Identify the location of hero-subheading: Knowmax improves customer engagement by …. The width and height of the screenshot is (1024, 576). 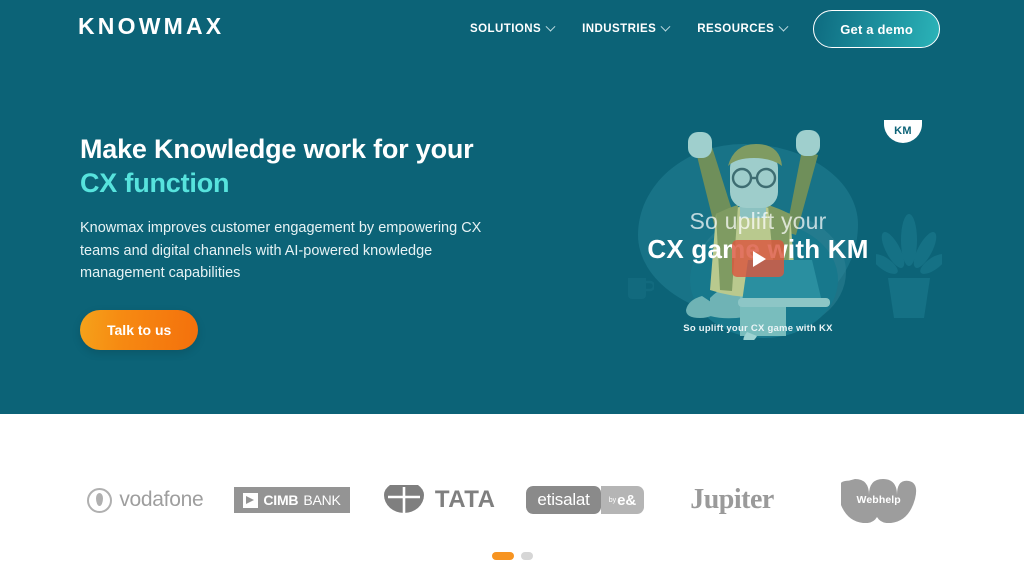
(281, 250).